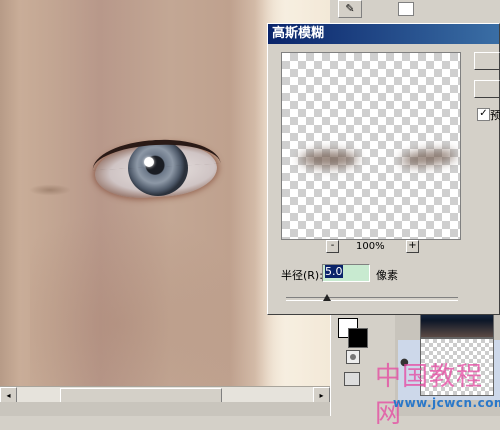 This screenshot has height=430, width=500. Describe the element at coordinates (353, 357) in the screenshot. I see `quick-mask-icon` at that location.